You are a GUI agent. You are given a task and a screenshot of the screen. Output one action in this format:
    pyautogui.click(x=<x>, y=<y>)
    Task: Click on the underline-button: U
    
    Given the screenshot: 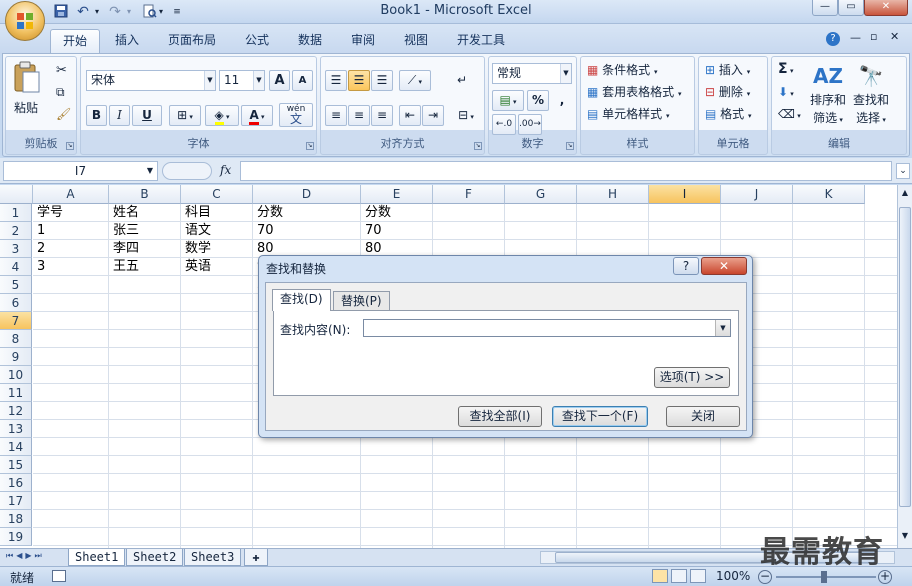 What is the action you would take?
    pyautogui.click(x=147, y=115)
    